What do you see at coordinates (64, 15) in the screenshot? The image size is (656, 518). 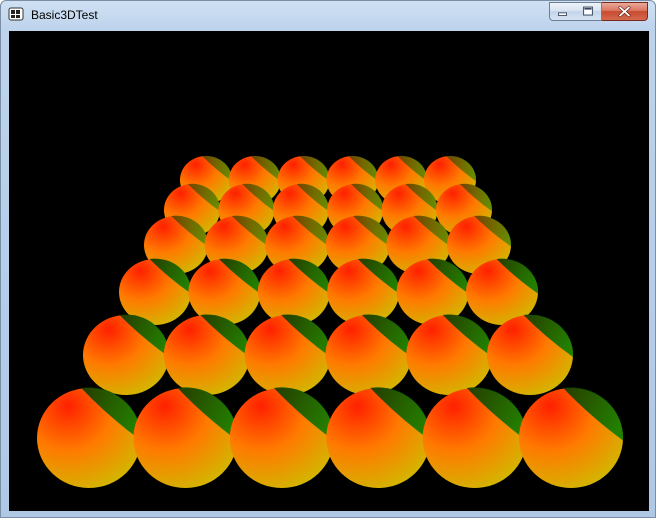 I see `window-title: Basic3DTest` at bounding box center [64, 15].